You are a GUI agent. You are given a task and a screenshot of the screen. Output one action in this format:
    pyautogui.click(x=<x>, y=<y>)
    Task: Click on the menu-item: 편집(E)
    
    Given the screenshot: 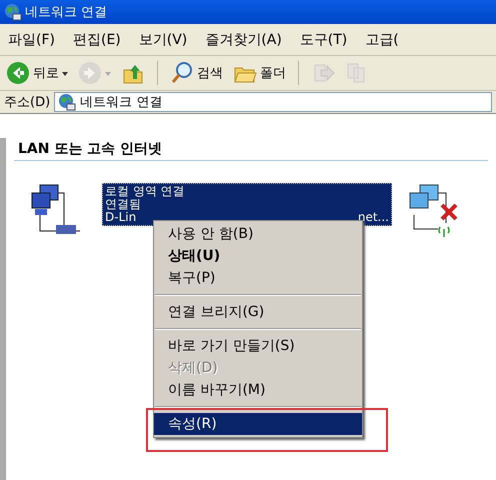 What is the action you would take?
    pyautogui.click(x=96, y=39)
    